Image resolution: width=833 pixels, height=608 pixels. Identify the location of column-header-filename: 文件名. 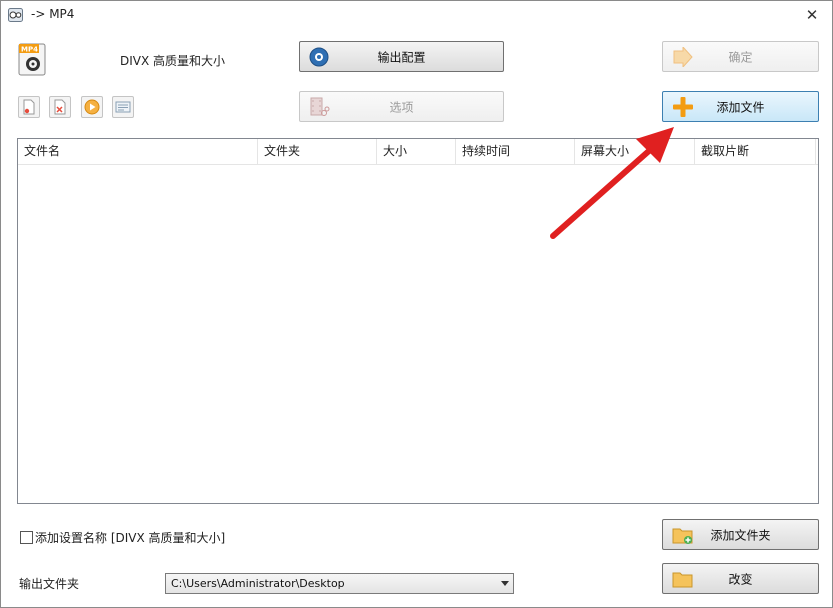
(138, 151).